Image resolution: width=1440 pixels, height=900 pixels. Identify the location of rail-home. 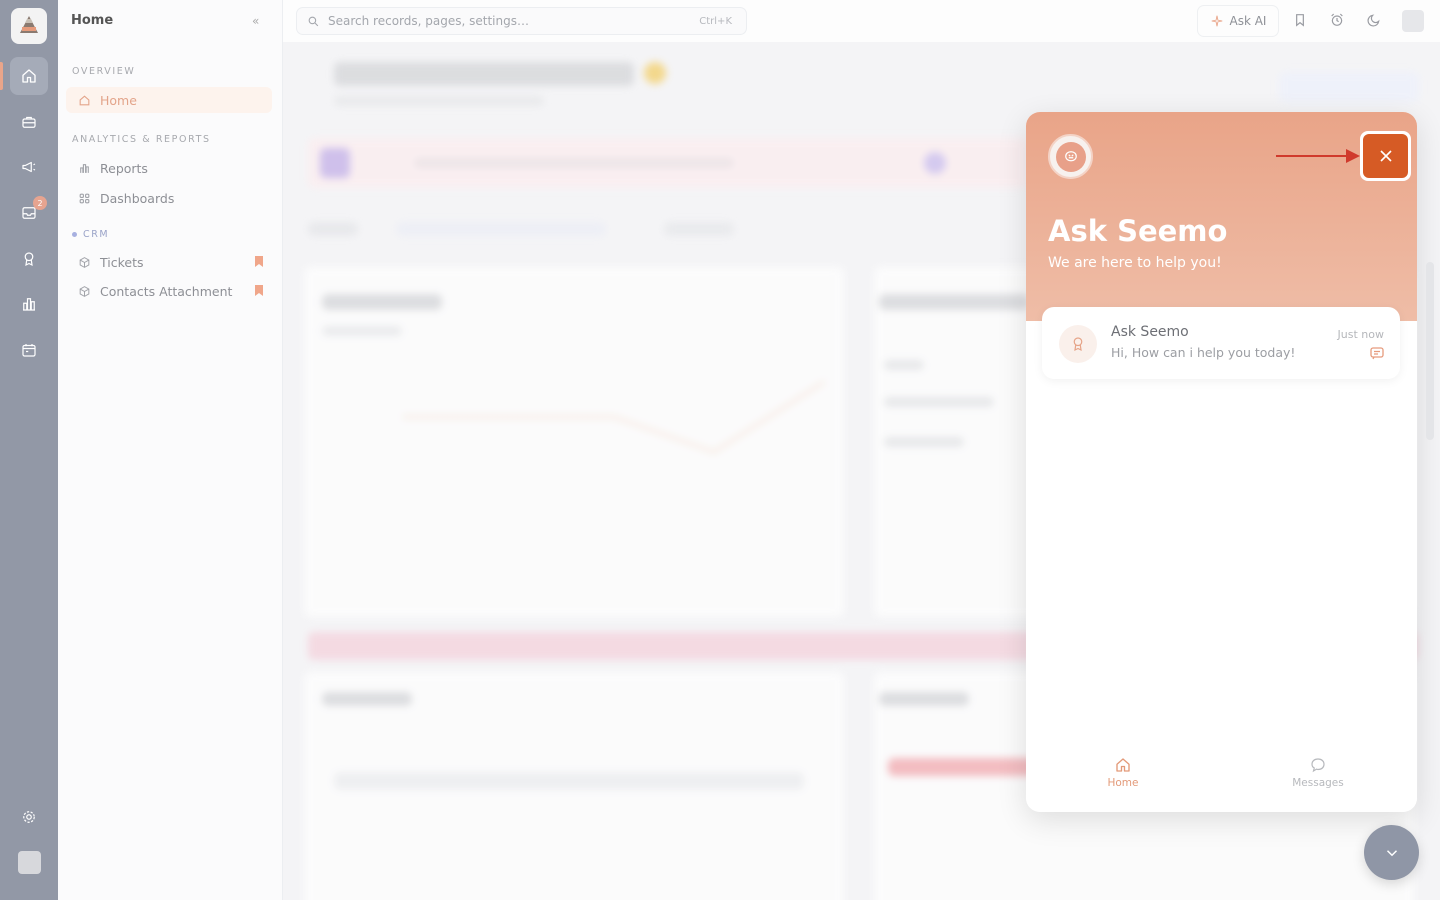
(29, 76).